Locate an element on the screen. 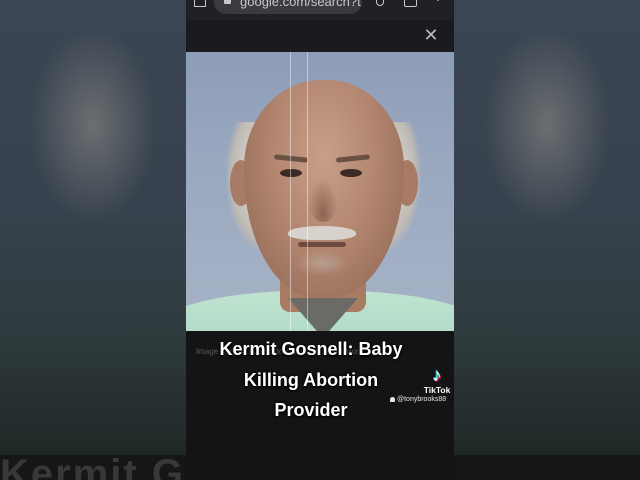  home-icon is located at coordinates (200, 3).